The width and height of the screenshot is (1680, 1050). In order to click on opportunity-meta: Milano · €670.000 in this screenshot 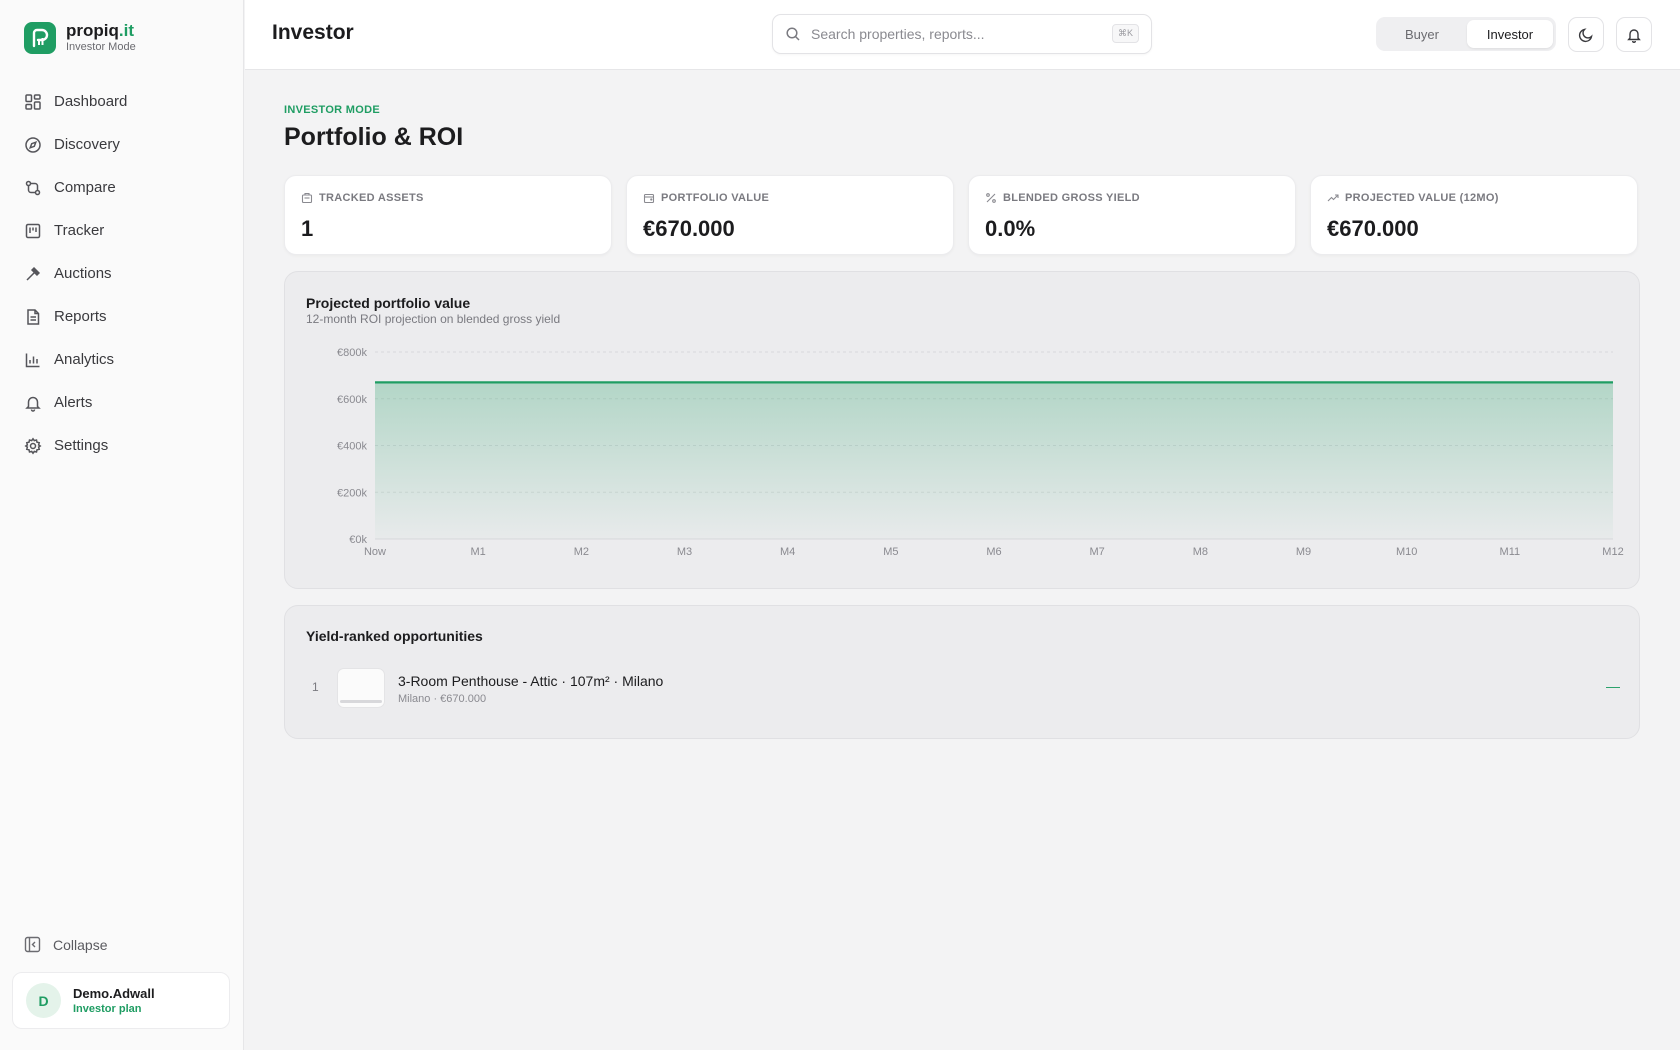, I will do `click(442, 699)`.